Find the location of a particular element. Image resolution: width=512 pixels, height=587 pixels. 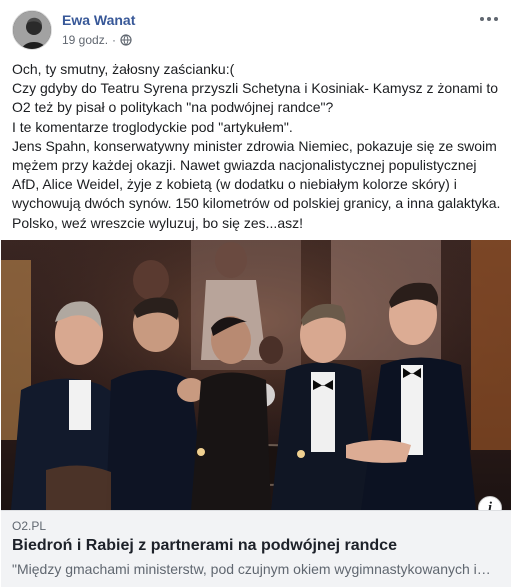

link-domain: O2.PL is located at coordinates (29, 526).